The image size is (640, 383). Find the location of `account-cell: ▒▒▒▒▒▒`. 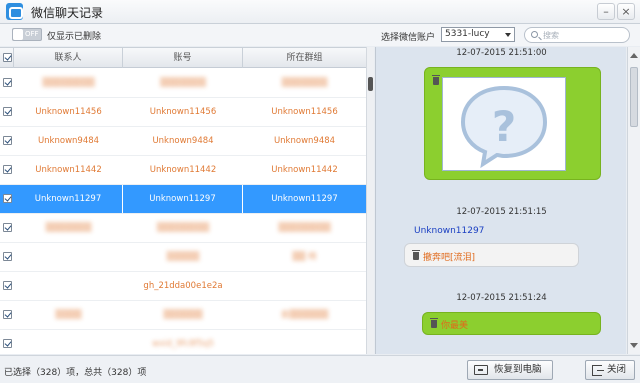

account-cell: ▒▒▒▒▒▒ is located at coordinates (183, 315).